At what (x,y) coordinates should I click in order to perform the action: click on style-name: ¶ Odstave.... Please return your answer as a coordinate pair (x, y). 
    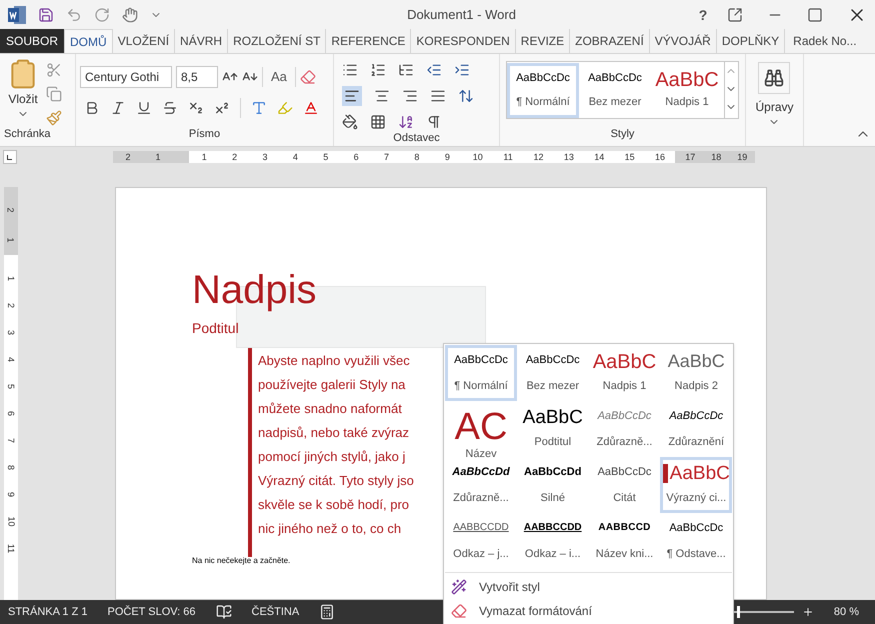
    Looking at the image, I should click on (696, 554).